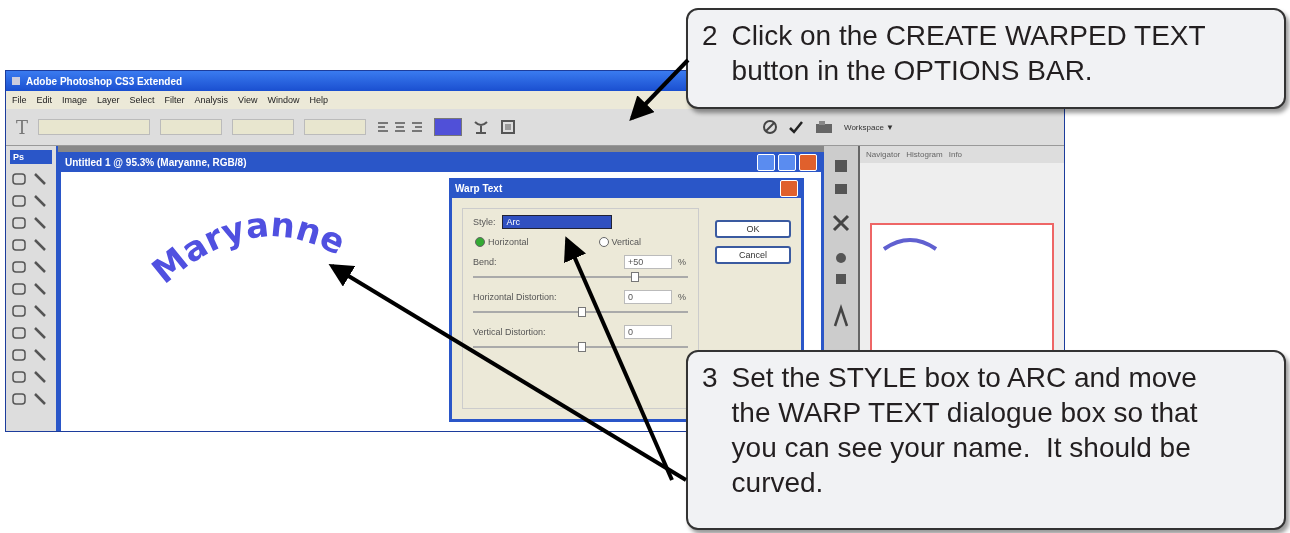 This screenshot has width=1290, height=533. What do you see at coordinates (248, 100) in the screenshot?
I see `menu-item: View` at bounding box center [248, 100].